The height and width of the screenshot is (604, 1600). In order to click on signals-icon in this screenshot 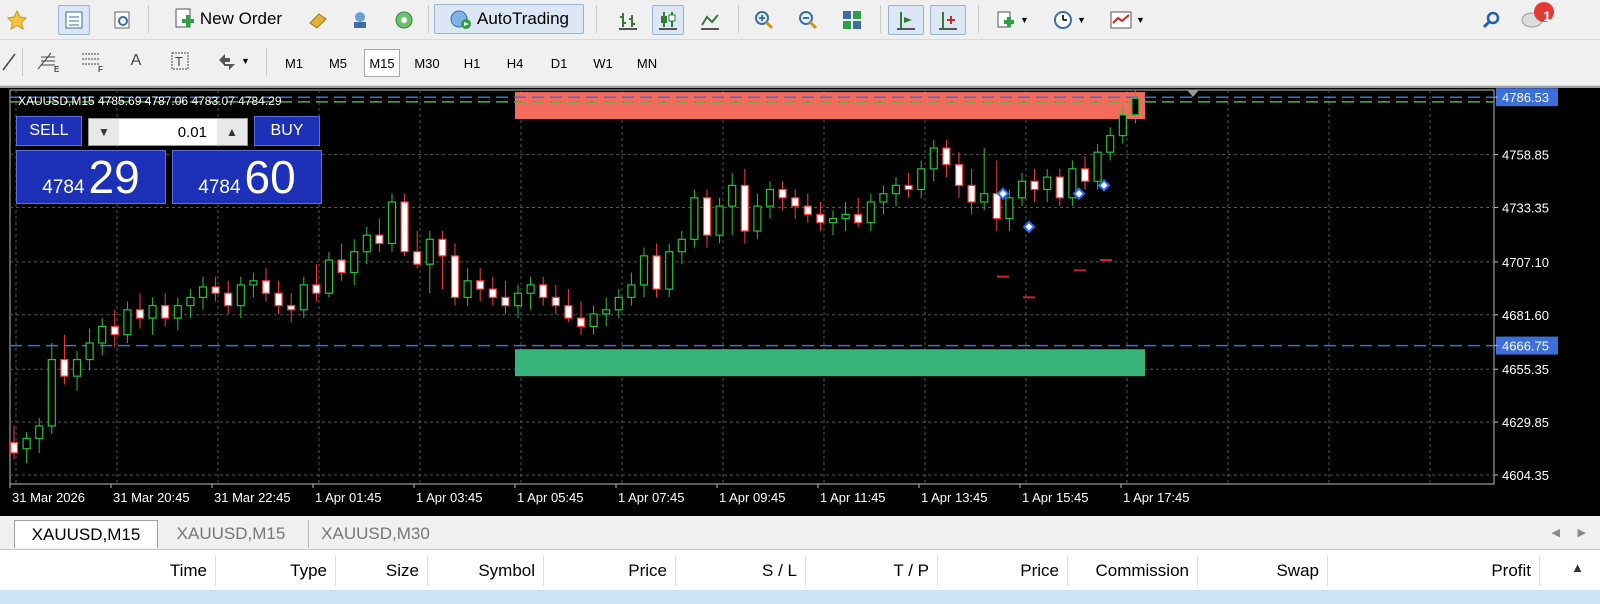, I will do `click(360, 20)`.